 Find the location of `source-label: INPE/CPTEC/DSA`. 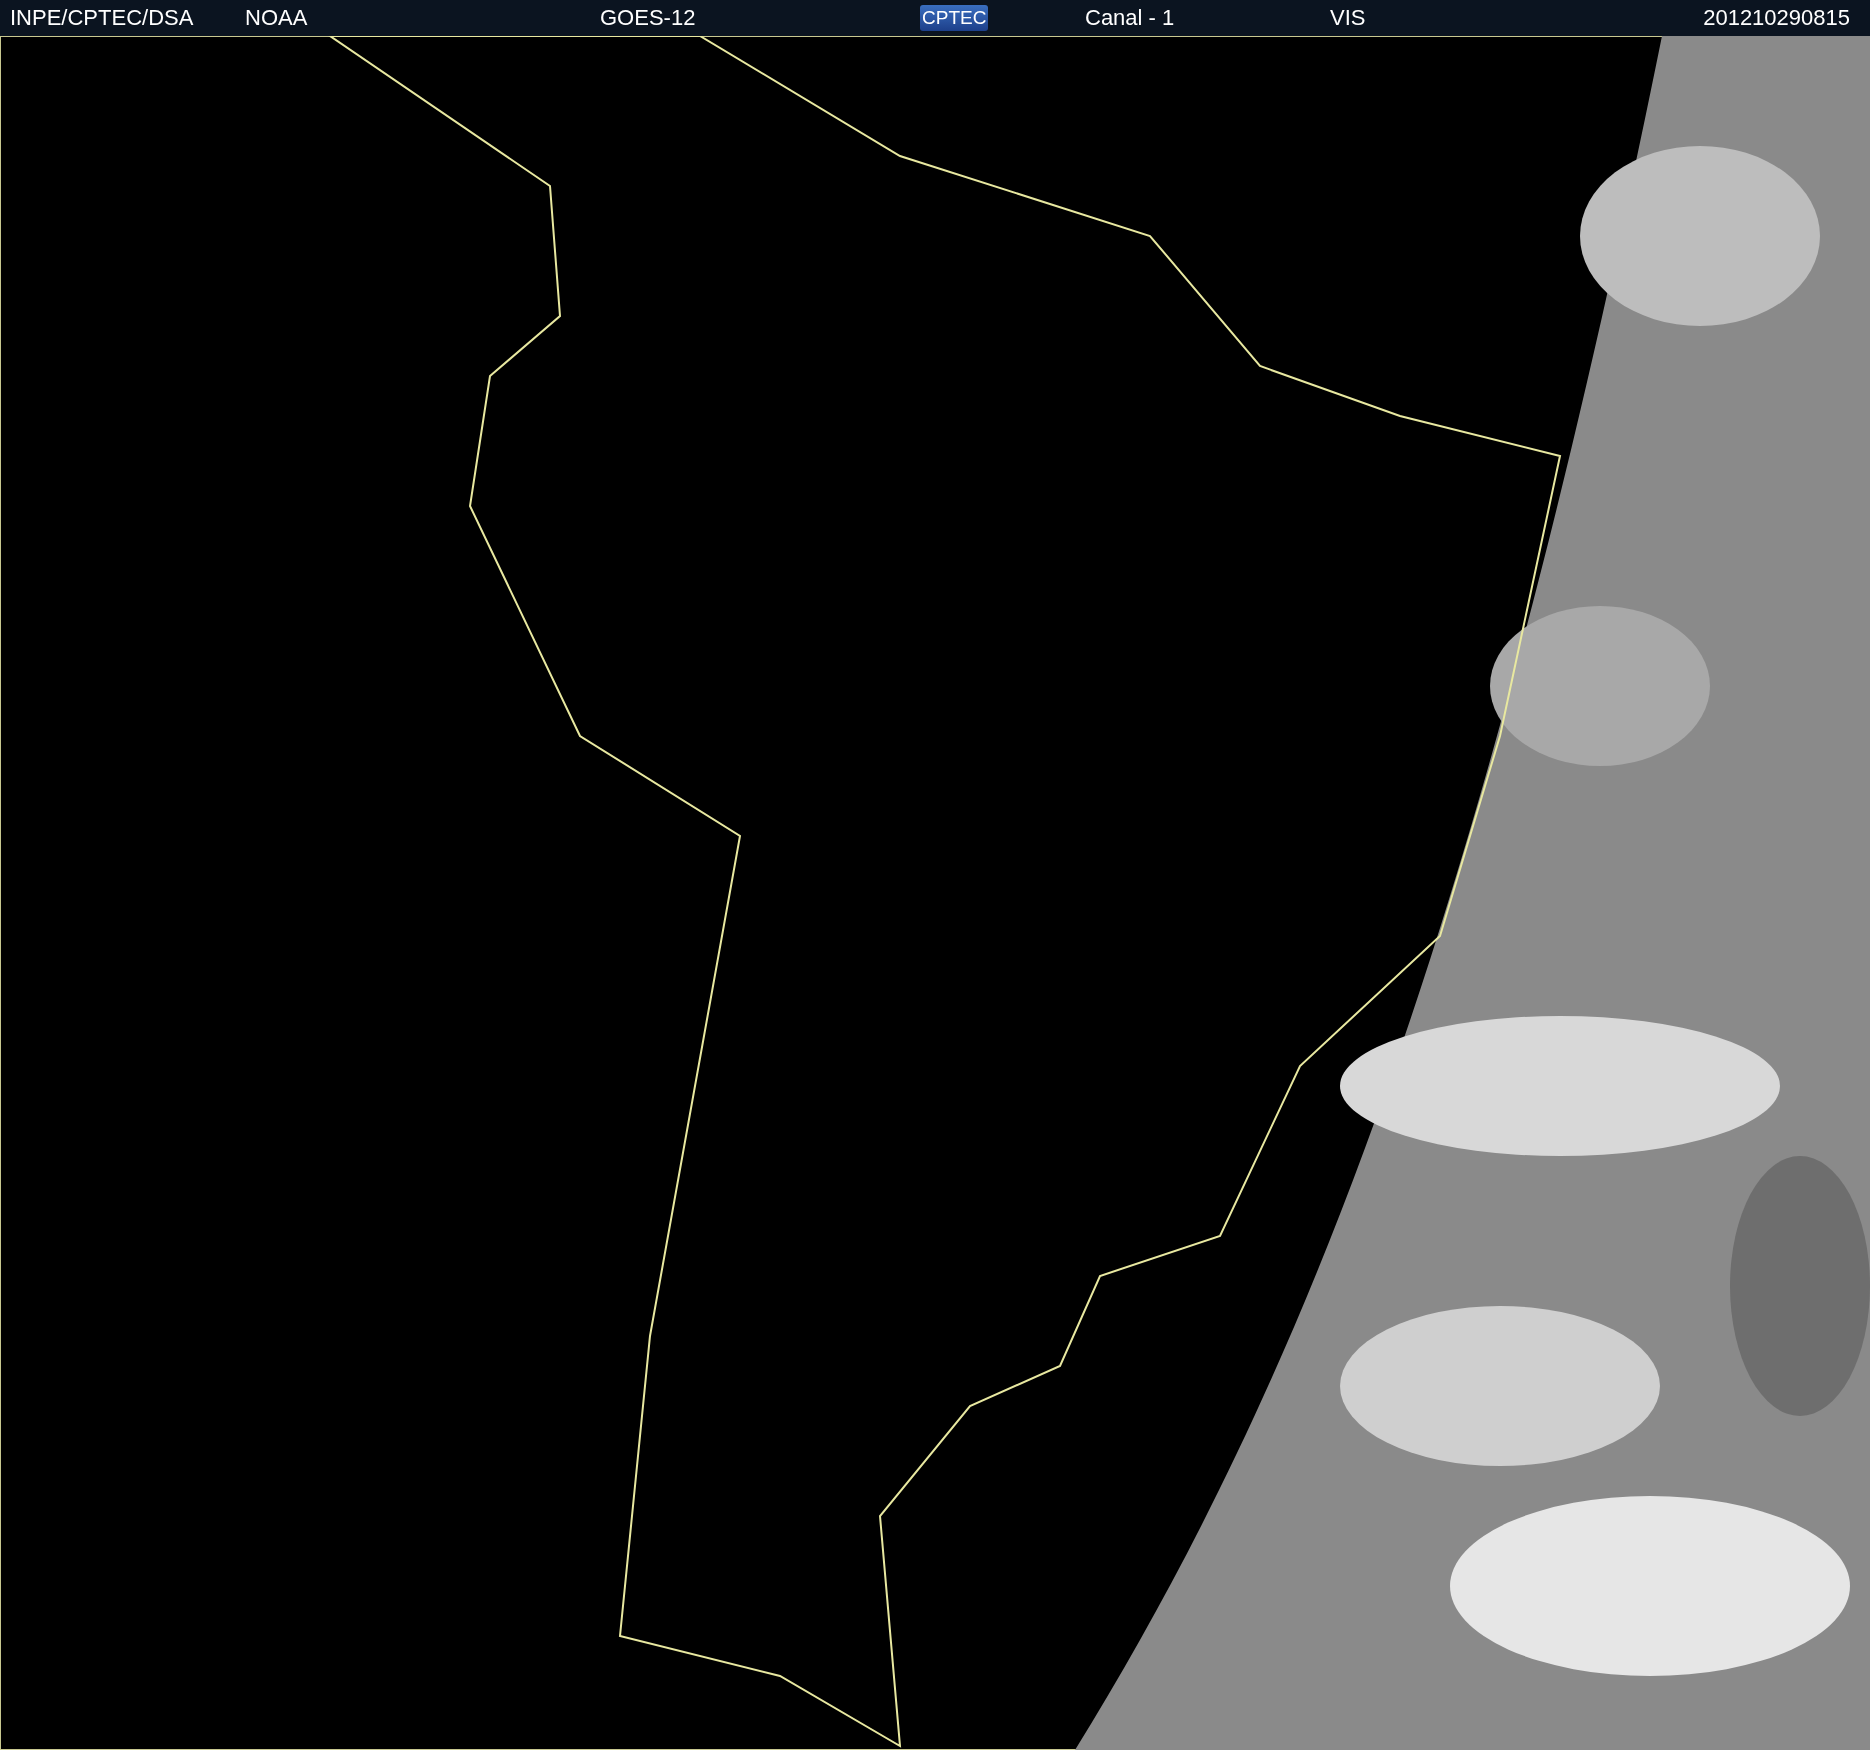

source-label: INPE/CPTEC/DSA is located at coordinates (102, 18).